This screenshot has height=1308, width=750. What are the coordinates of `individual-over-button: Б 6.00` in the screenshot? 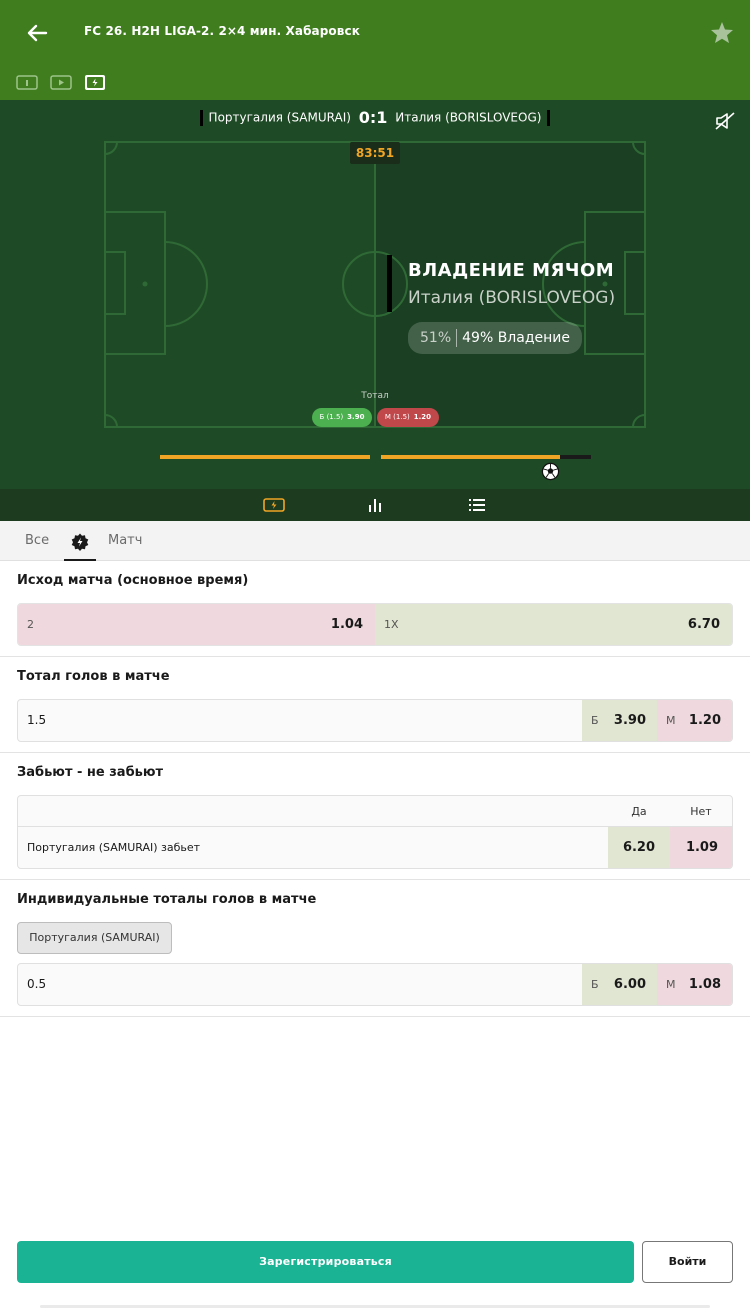 It's located at (619, 984).